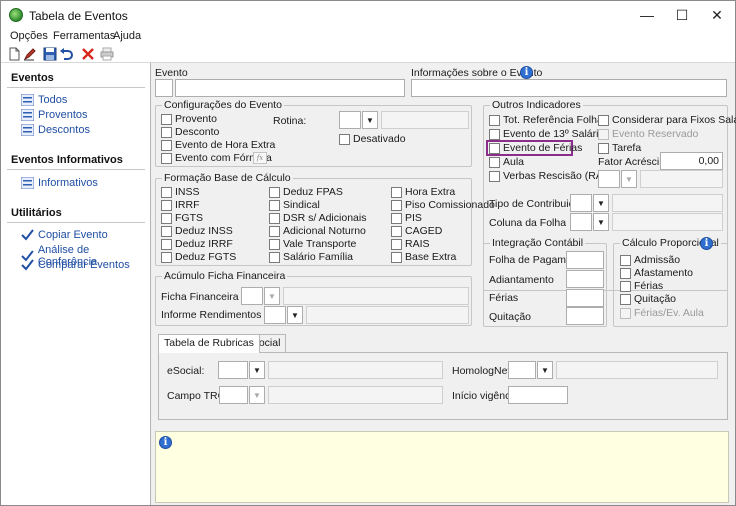 The image size is (736, 506). What do you see at coordinates (54, 115) in the screenshot?
I see `sidebar-item-proventos: Proventos` at bounding box center [54, 115].